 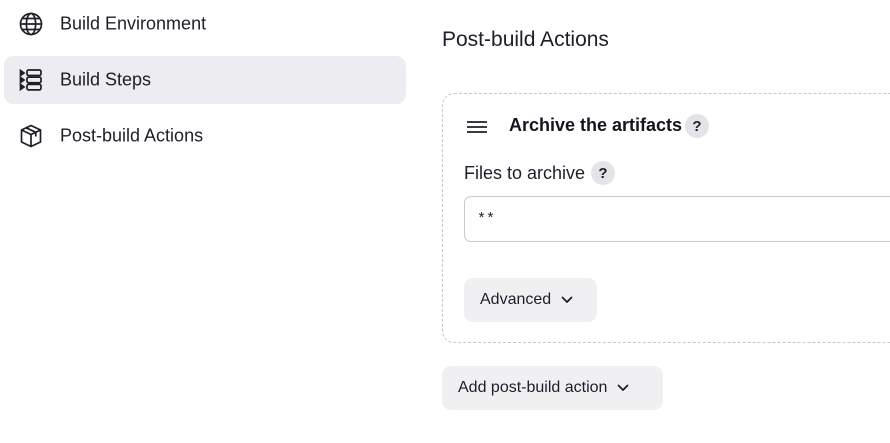 I want to click on field-help-icon: ?, so click(x=603, y=173).